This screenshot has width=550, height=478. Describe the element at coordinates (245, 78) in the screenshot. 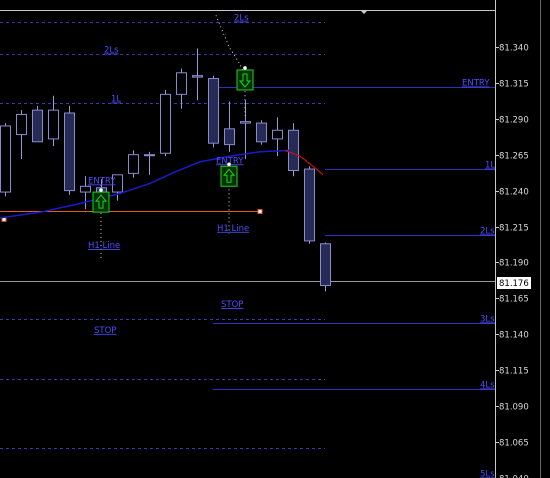

I see `sell-arrow-icon` at that location.